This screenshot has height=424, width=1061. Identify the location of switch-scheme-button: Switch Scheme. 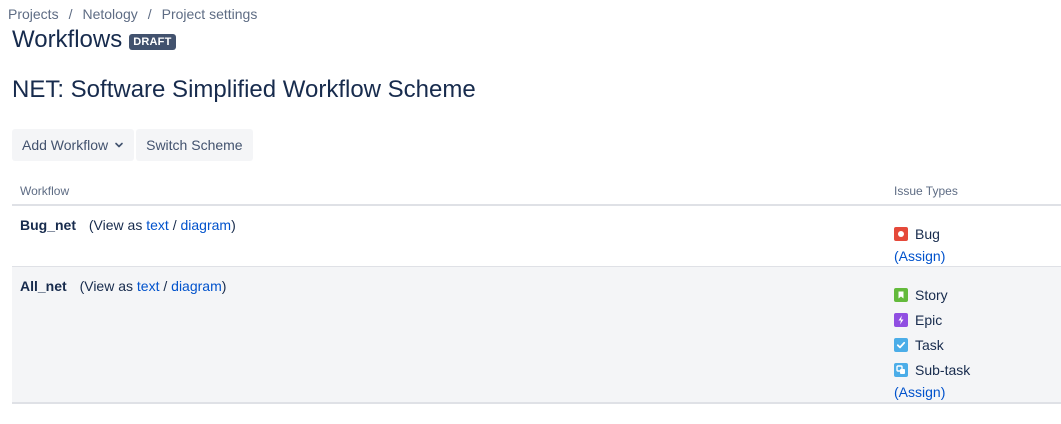
(194, 145).